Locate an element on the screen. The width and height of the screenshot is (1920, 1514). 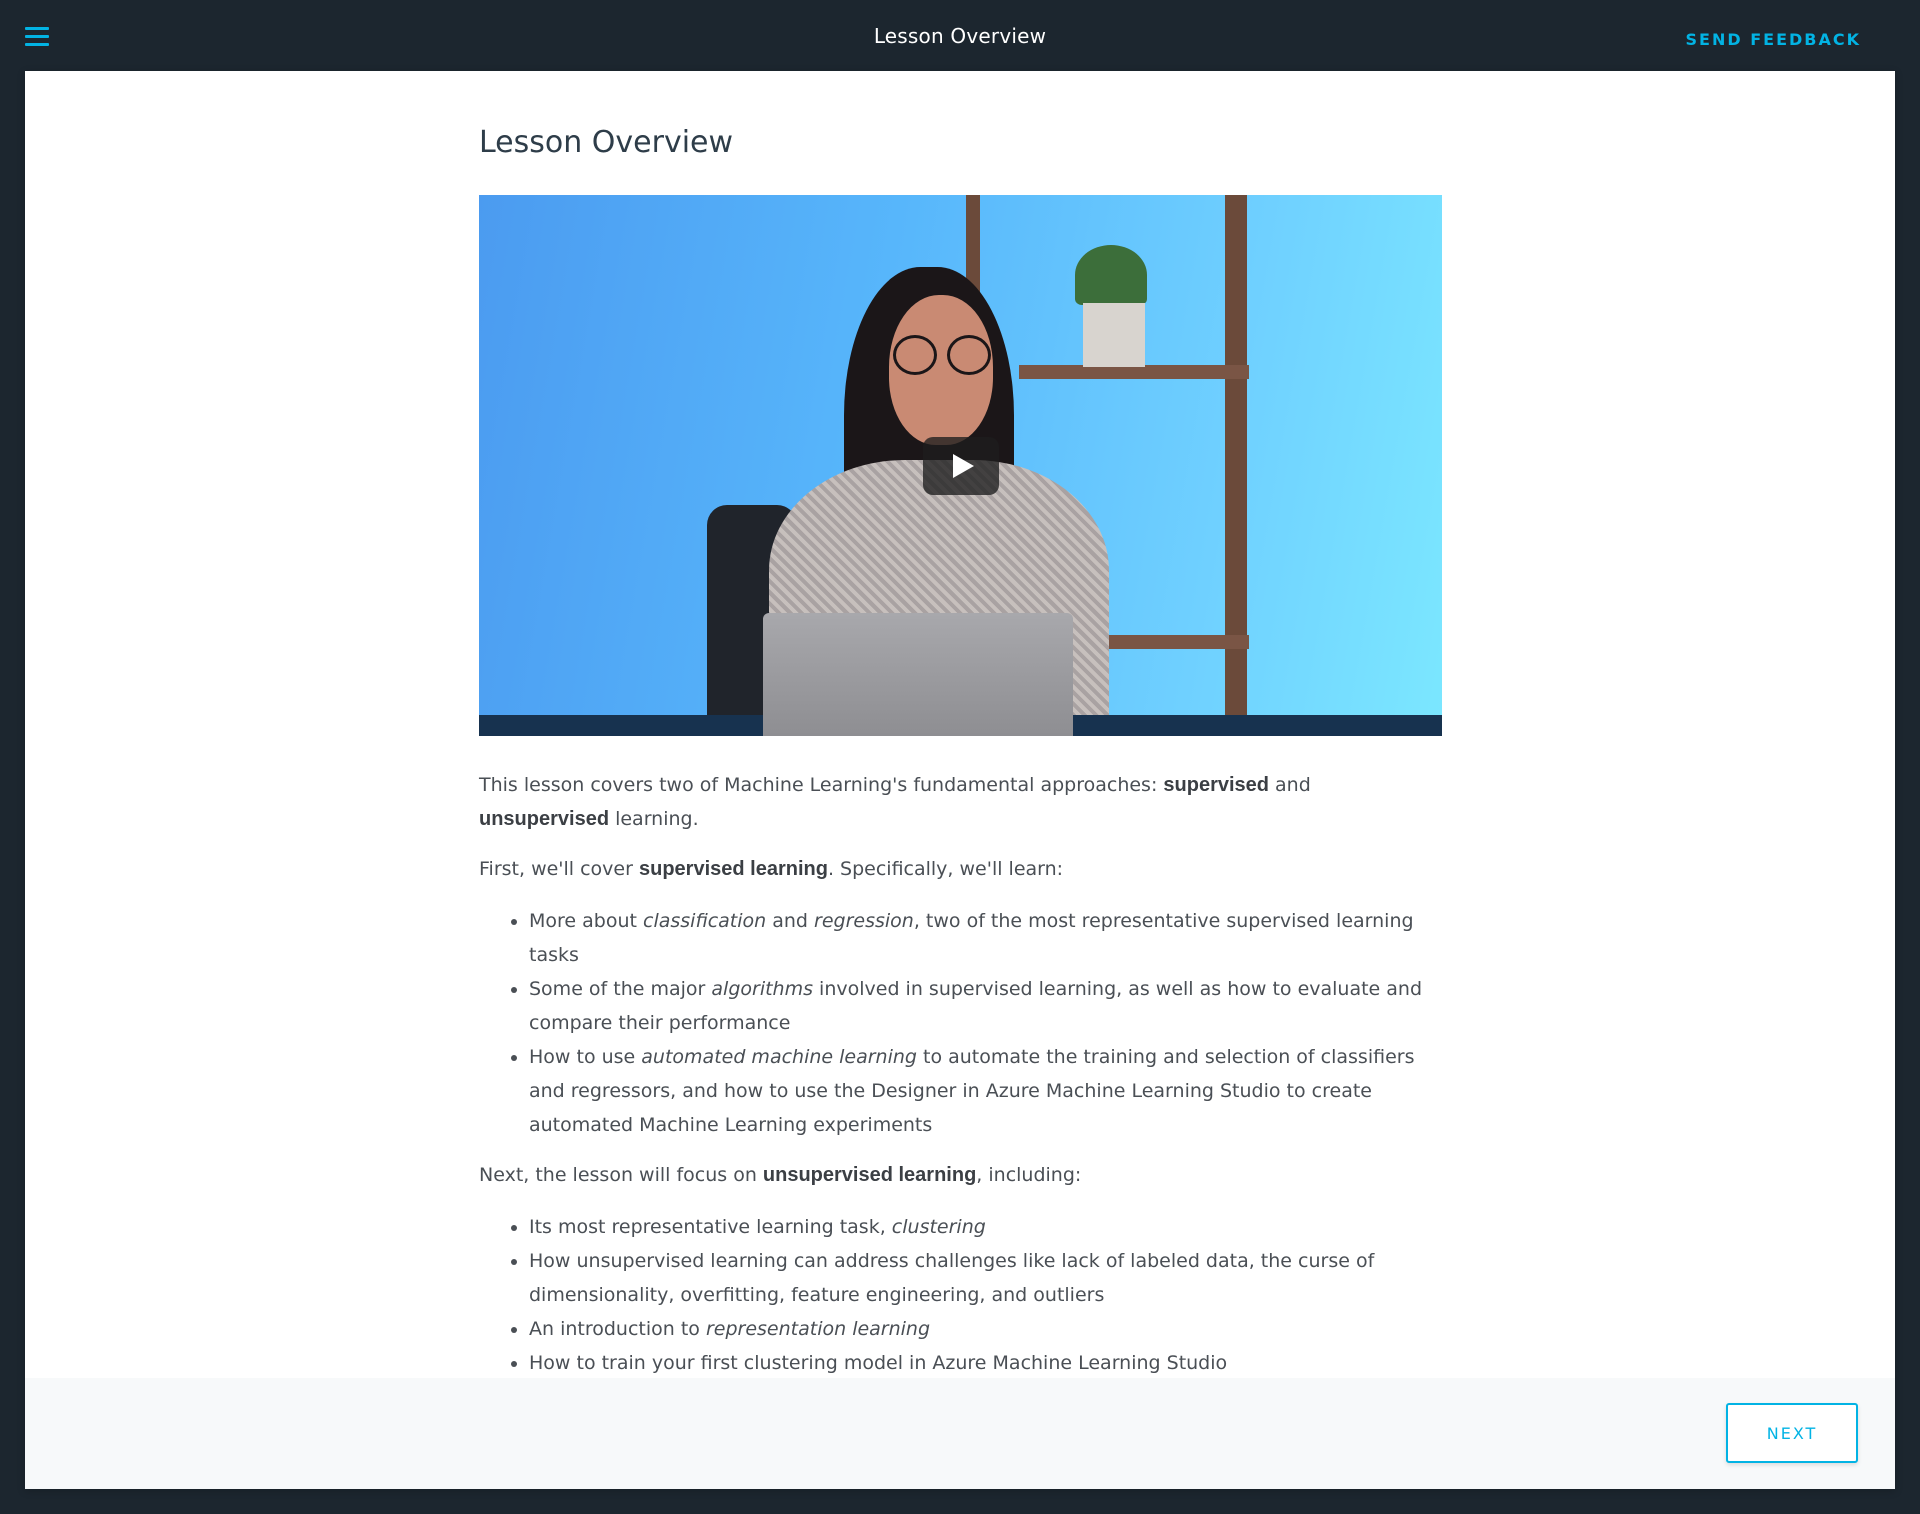
supervised-intro-text: First, we'll cover is located at coordinates (559, 869).